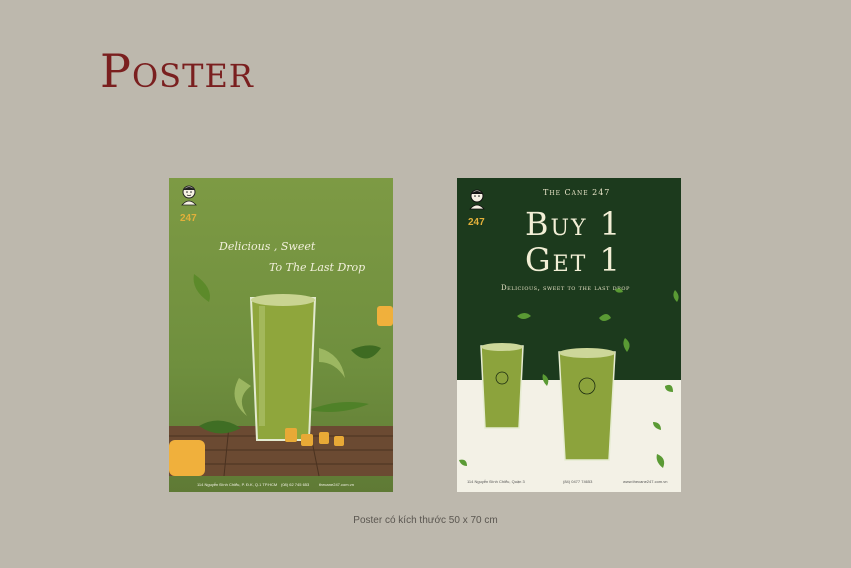 The image size is (851, 568). I want to click on footer-address: 114 Nguyễn Đình Chiểu, Quận 3, so click(496, 481).